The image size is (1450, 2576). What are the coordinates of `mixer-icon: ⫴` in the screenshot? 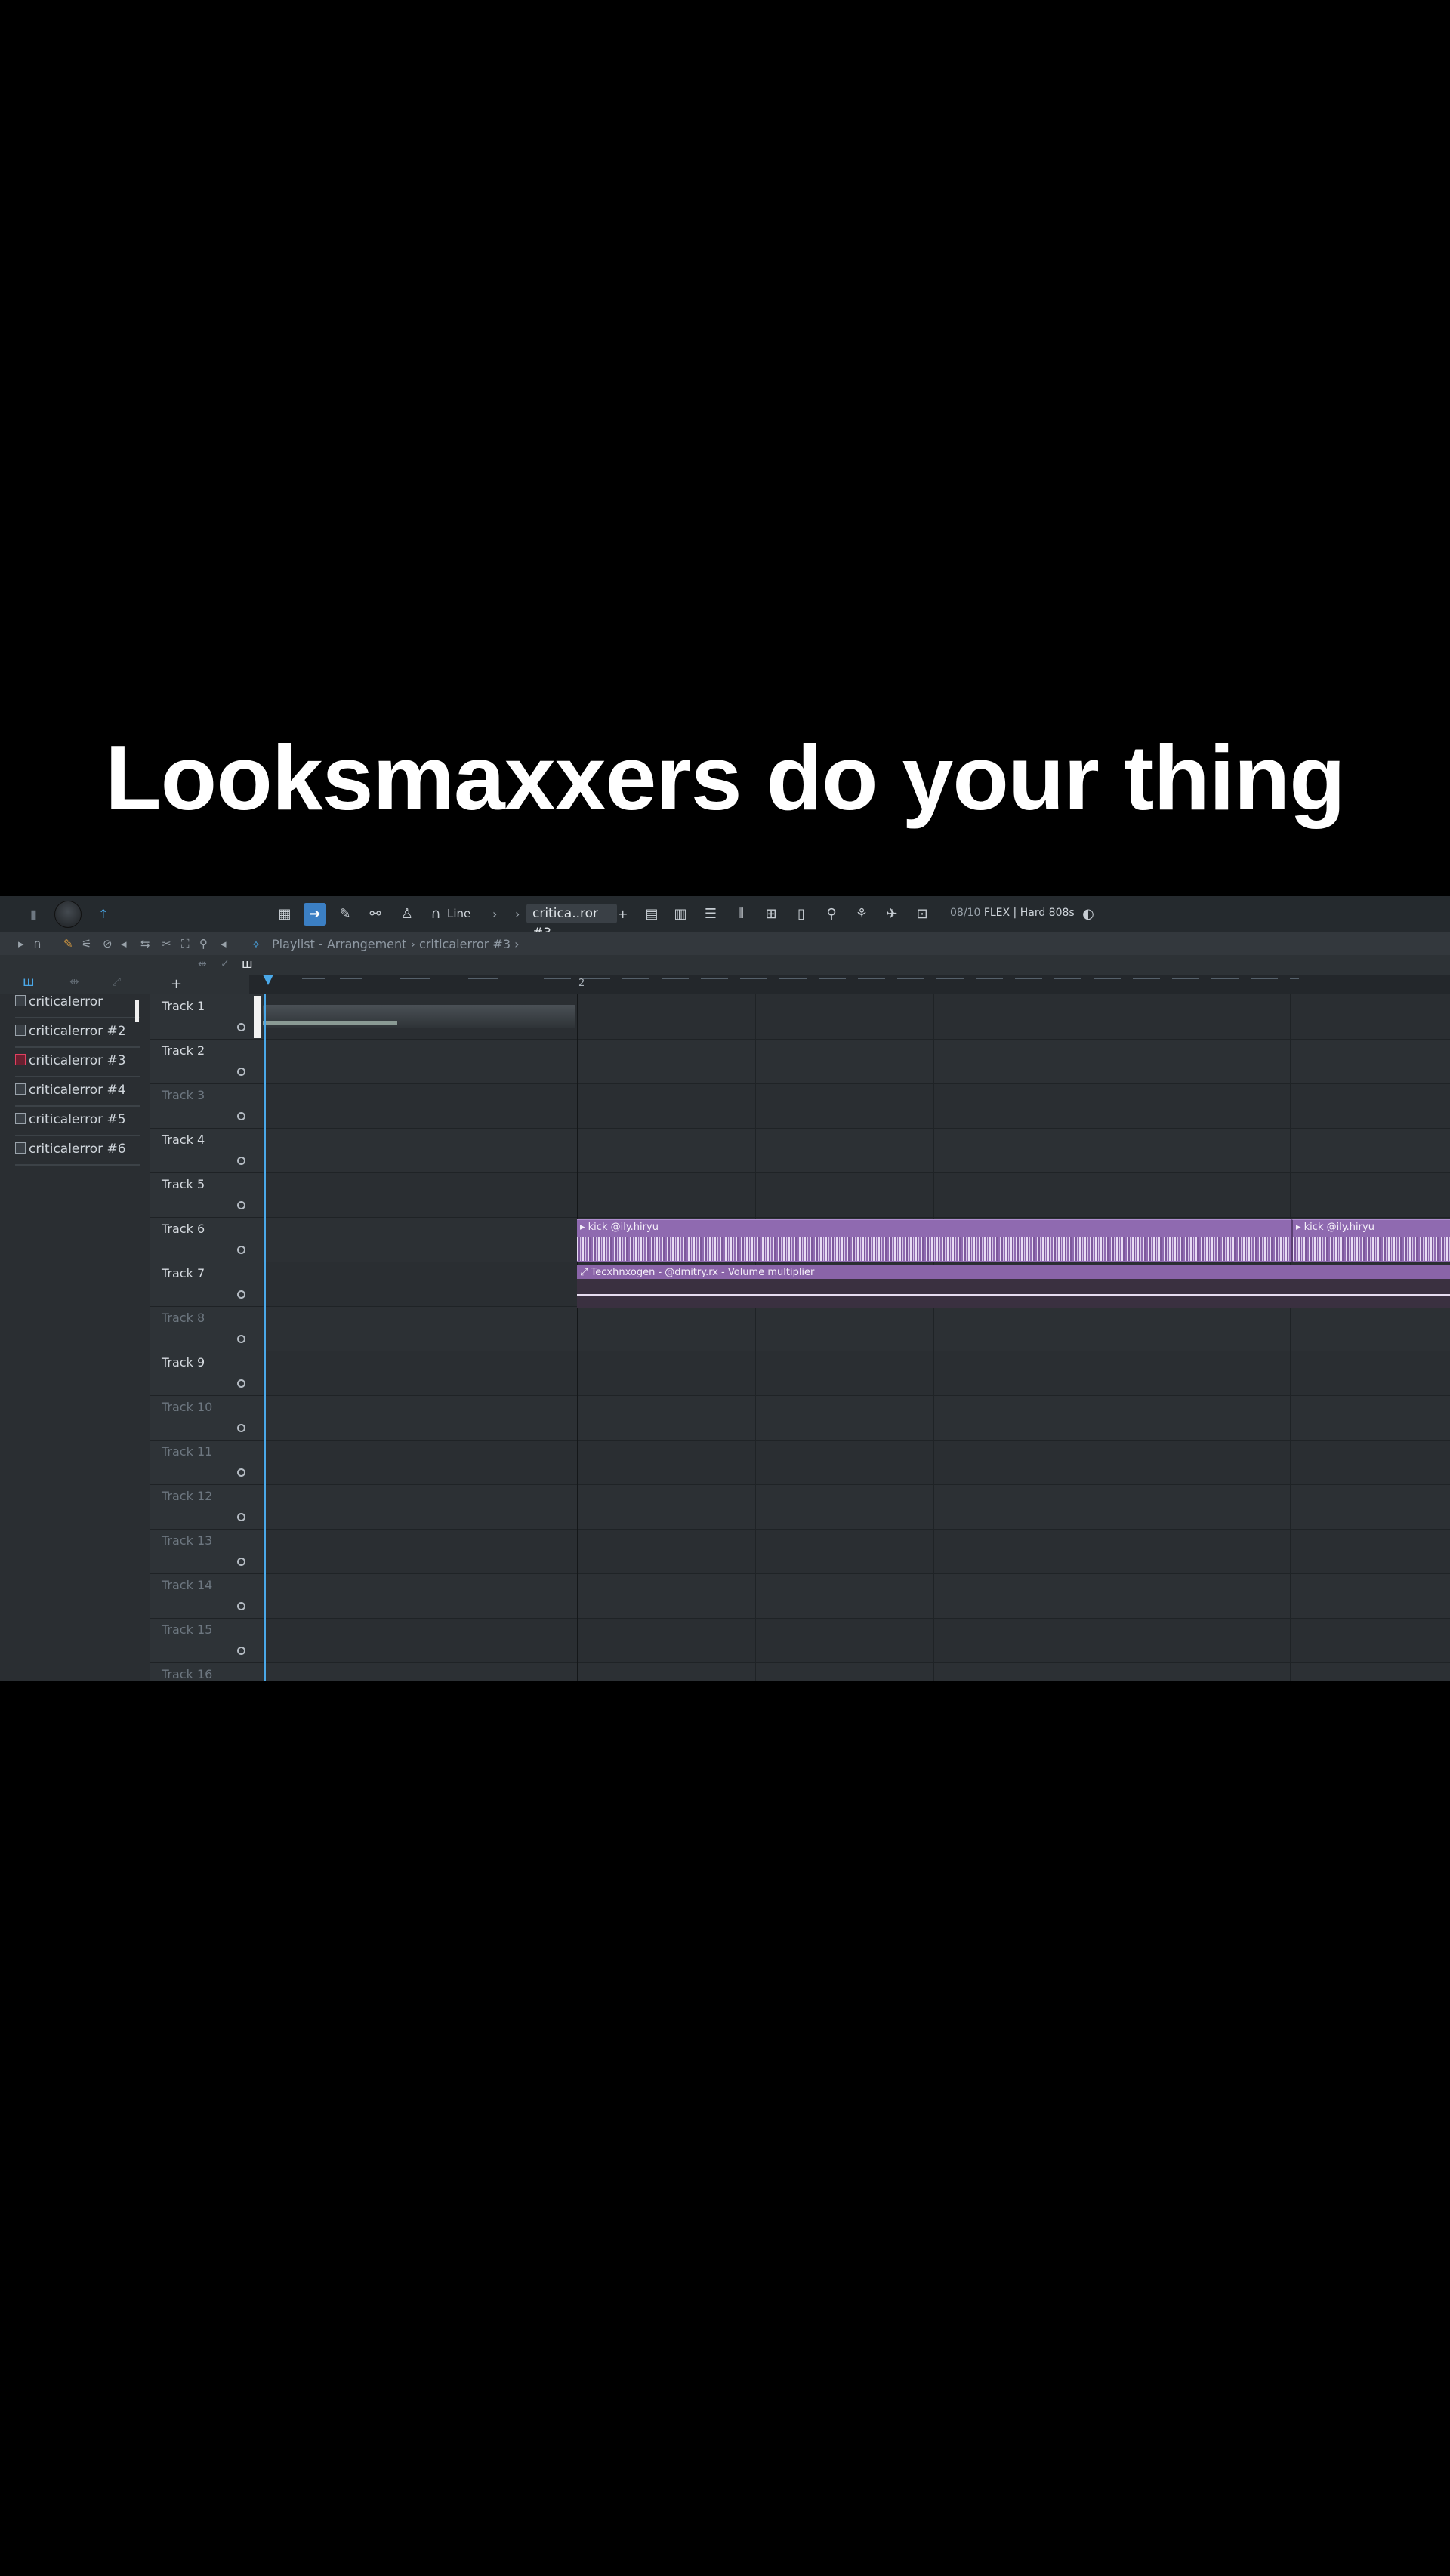 It's located at (741, 914).